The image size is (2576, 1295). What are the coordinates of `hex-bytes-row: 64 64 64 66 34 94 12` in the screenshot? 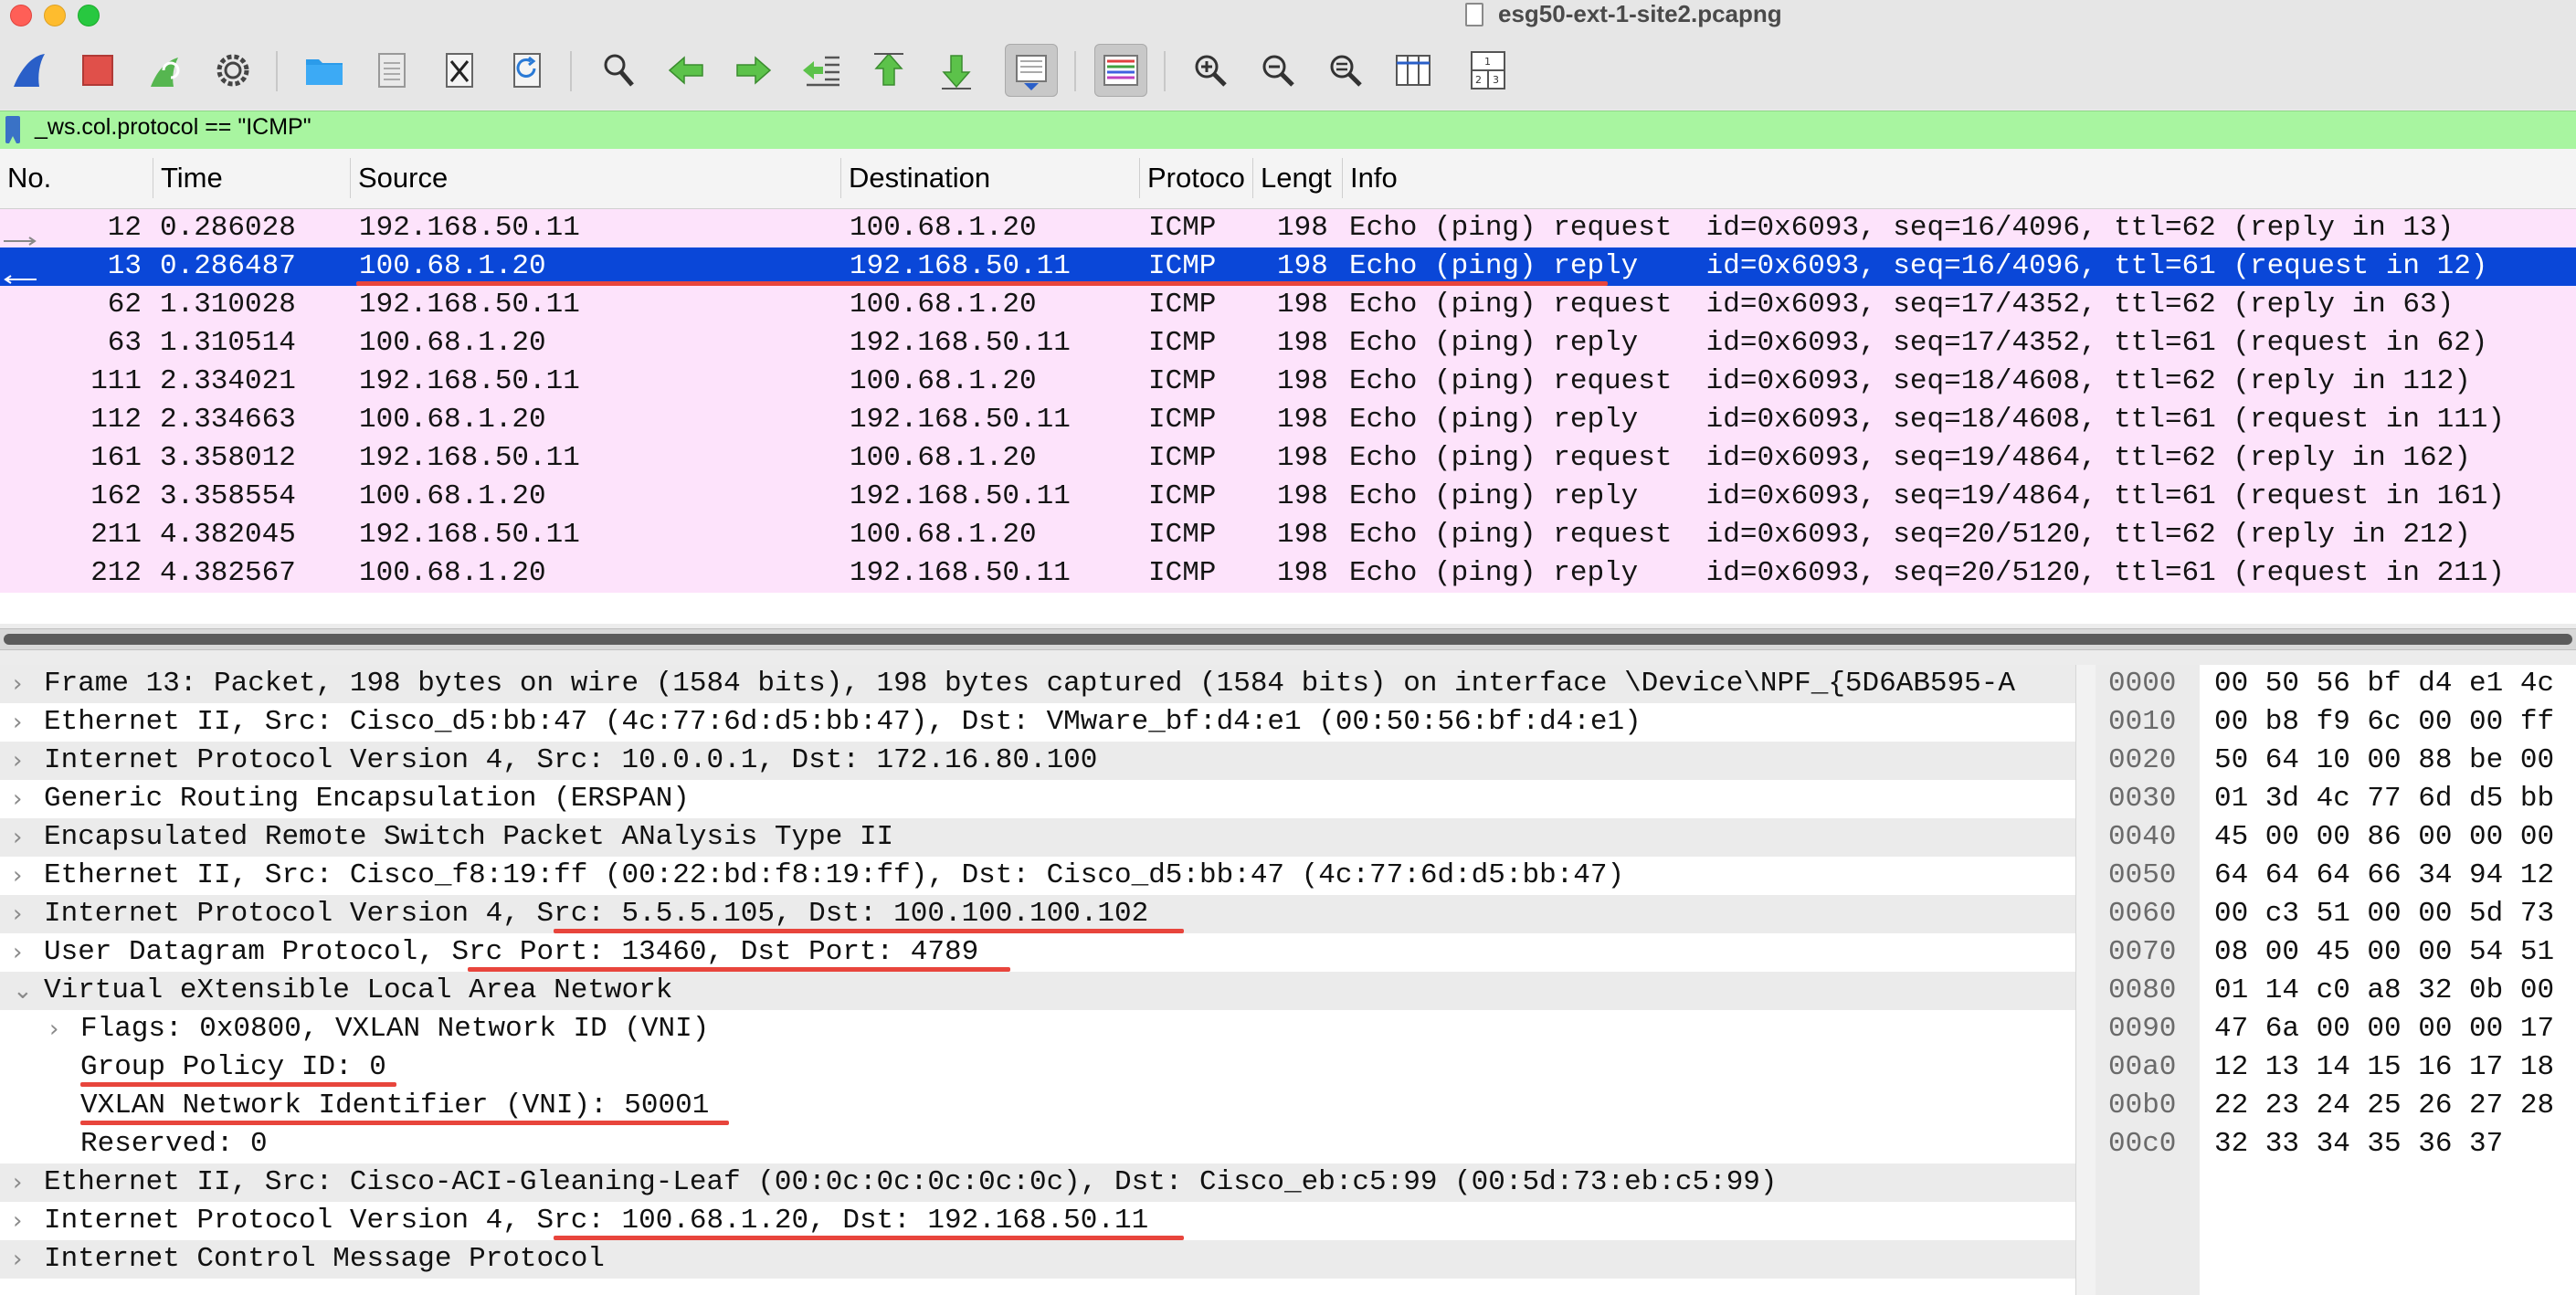 It's located at (2384, 875).